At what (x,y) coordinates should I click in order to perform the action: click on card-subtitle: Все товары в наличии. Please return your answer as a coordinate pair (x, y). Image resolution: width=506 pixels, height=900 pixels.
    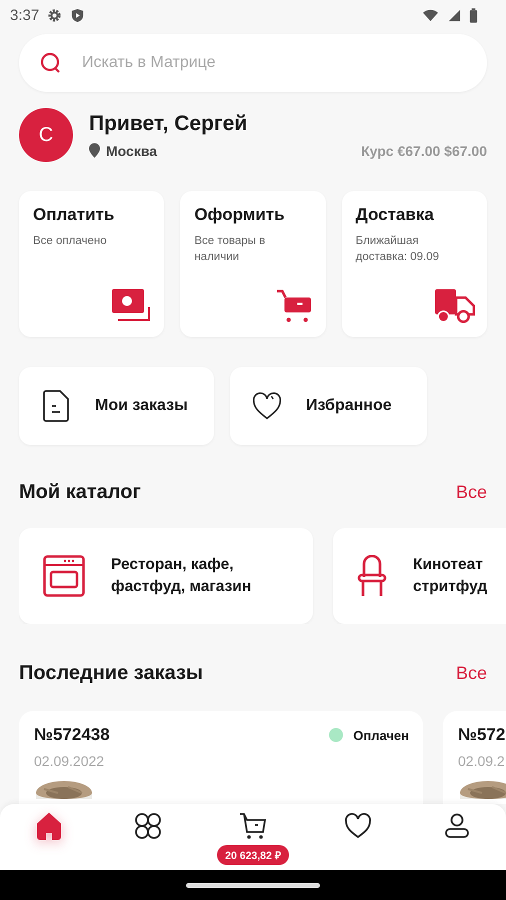
    Looking at the image, I should click on (230, 249).